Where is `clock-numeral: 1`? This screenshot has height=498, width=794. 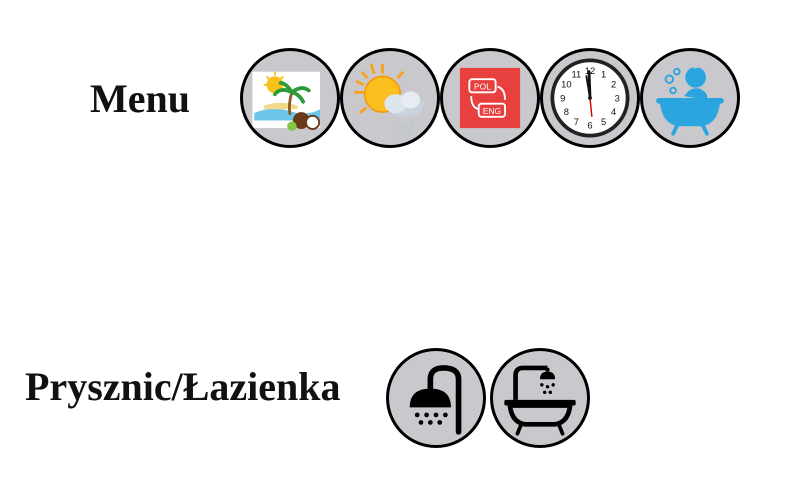
clock-numeral: 1 is located at coordinates (603, 74).